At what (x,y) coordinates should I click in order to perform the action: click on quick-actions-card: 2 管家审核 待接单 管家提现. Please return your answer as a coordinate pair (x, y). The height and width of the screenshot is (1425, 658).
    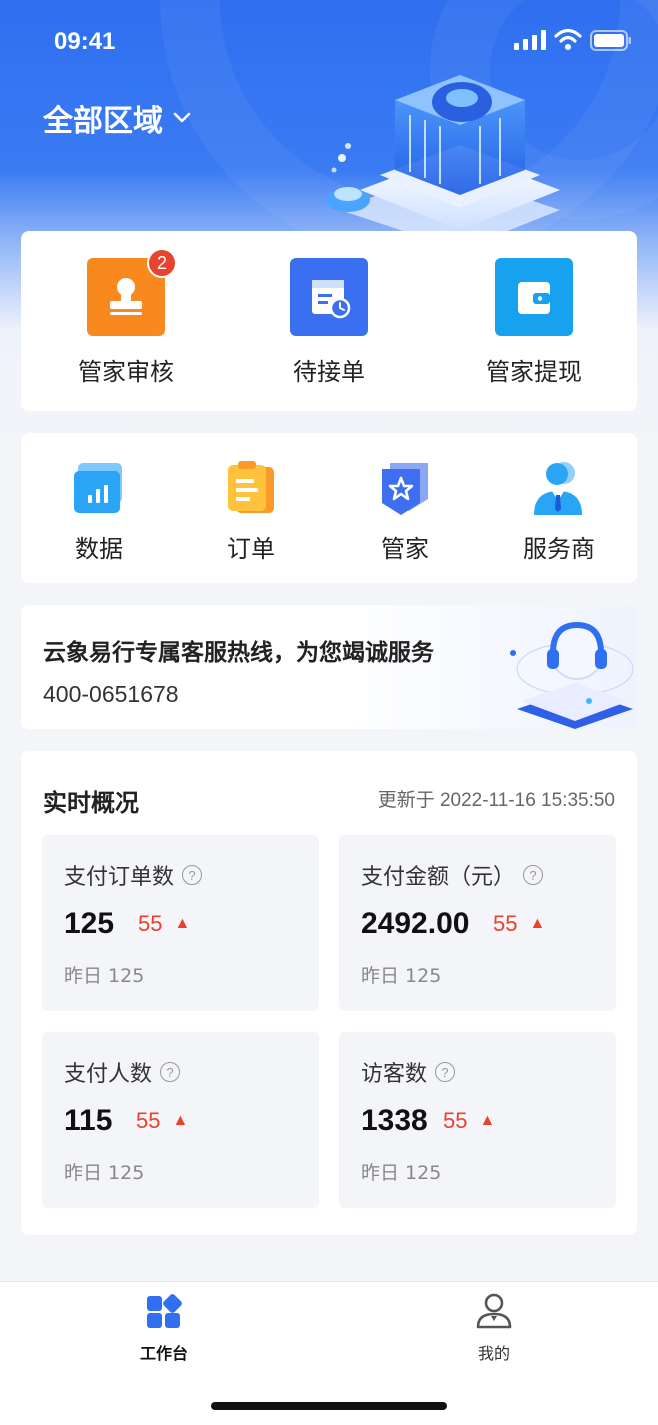
    Looking at the image, I should click on (329, 321).